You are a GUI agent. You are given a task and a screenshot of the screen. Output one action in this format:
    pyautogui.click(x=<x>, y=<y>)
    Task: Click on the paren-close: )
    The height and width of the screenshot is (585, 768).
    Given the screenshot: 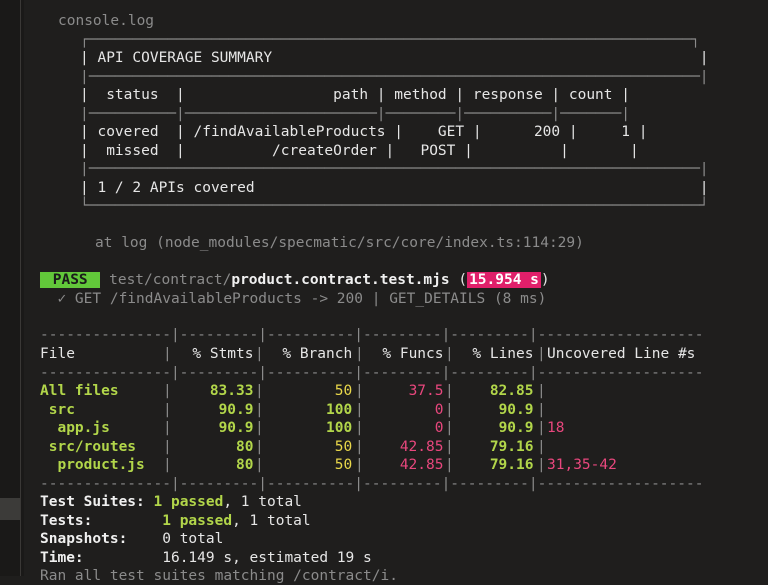 What is the action you would take?
    pyautogui.click(x=545, y=280)
    